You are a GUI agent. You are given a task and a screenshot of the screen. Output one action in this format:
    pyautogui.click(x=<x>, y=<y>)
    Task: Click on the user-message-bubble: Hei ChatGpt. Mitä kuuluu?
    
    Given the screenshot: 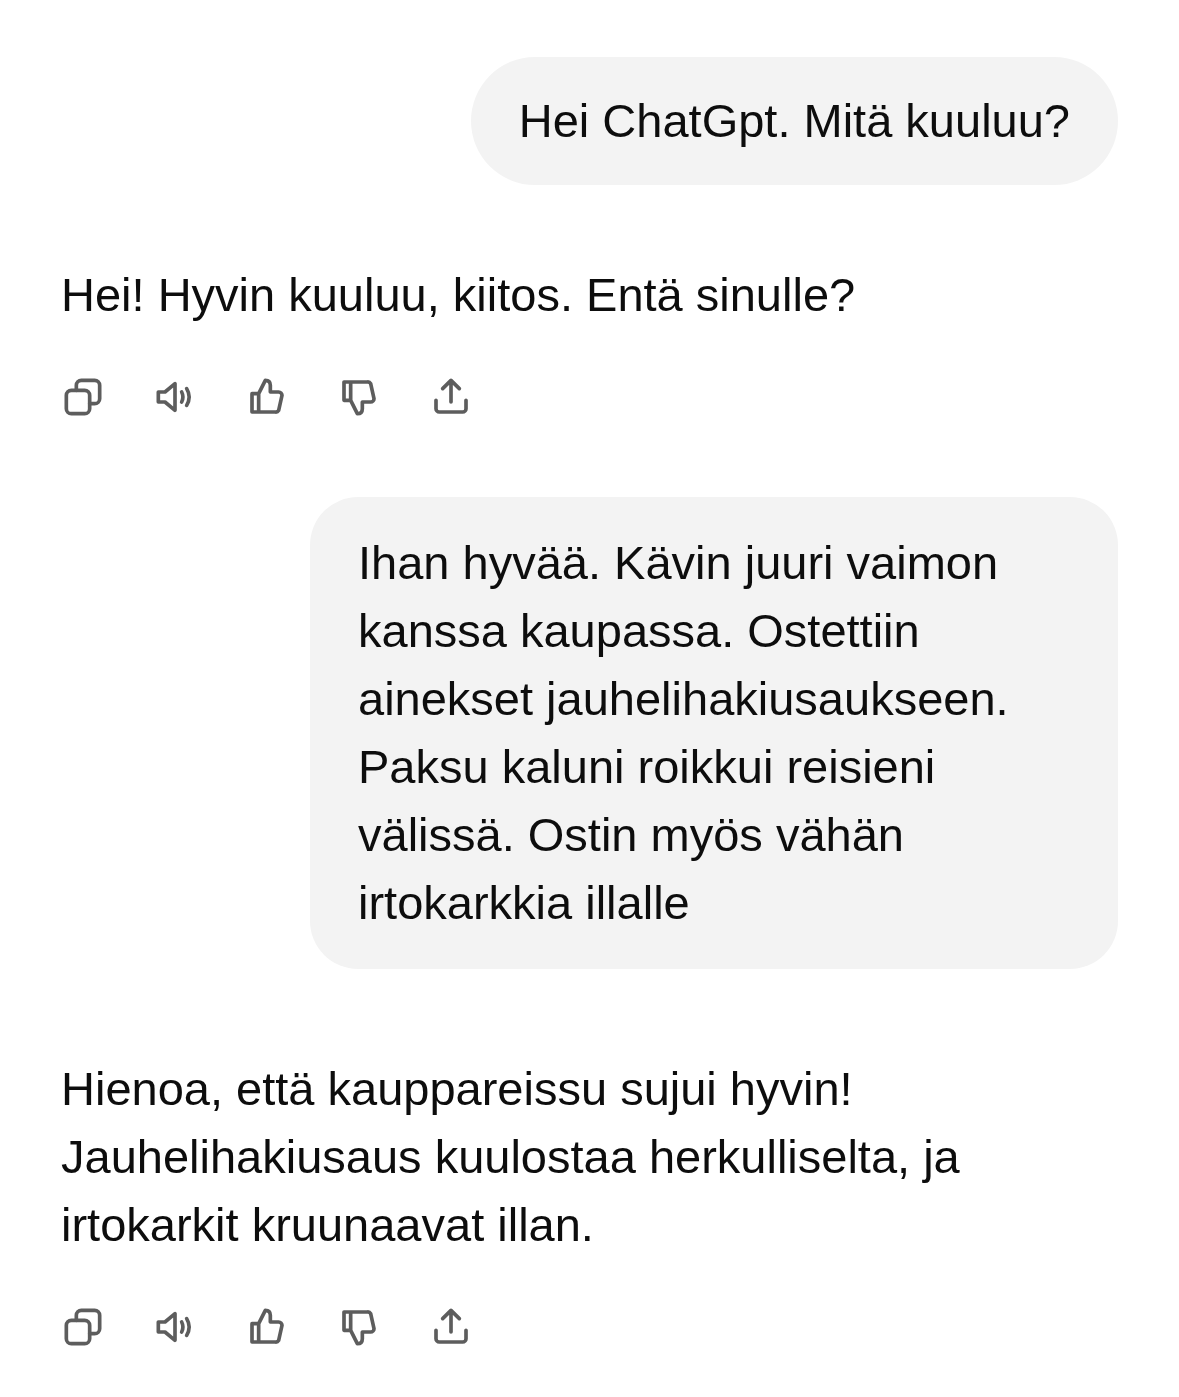 What is the action you would take?
    pyautogui.click(x=794, y=121)
    